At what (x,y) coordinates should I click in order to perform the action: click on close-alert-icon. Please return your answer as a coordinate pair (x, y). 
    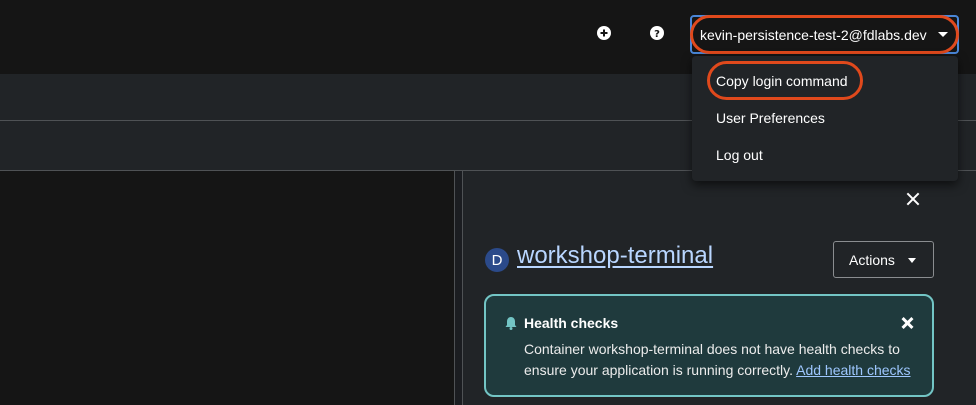
    Looking at the image, I should click on (907, 323).